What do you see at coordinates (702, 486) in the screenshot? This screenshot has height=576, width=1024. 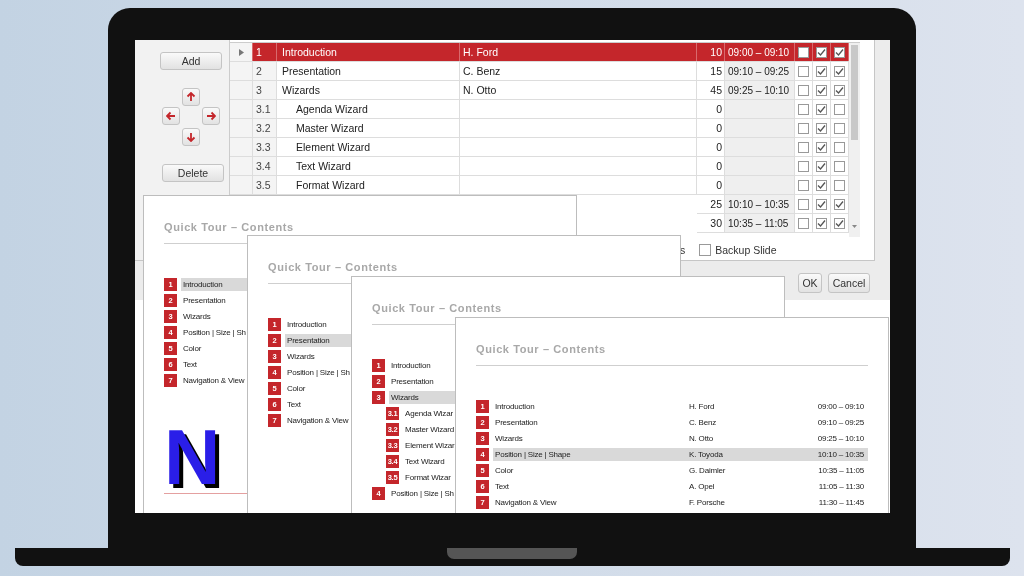 I see `speaker-name: A. Opel` at bounding box center [702, 486].